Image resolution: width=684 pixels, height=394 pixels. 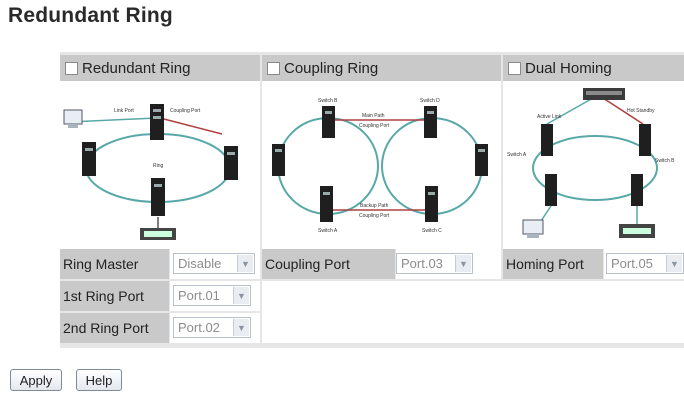 What do you see at coordinates (103, 296) in the screenshot?
I see `first-ring-port-label-text: 1st Ring Port` at bounding box center [103, 296].